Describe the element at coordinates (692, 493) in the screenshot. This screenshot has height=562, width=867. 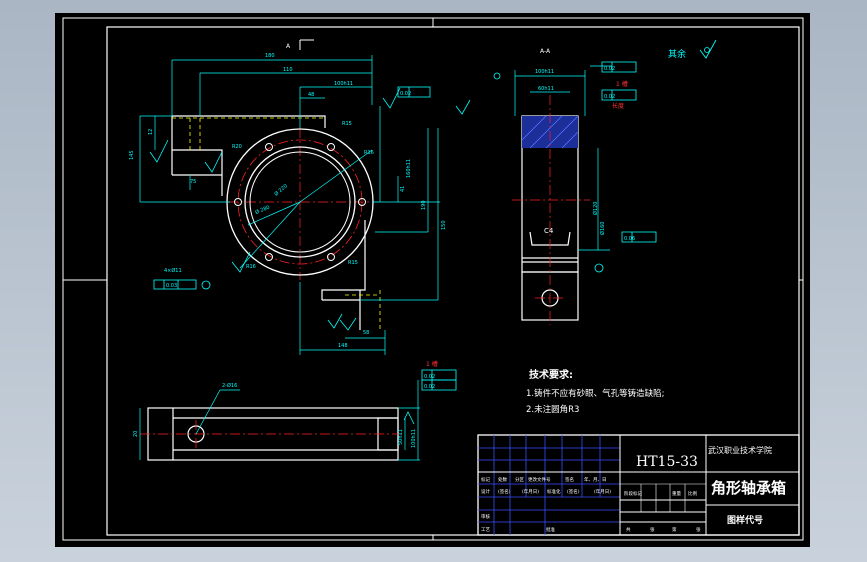
I see `tb-label-scale: 比例` at that location.